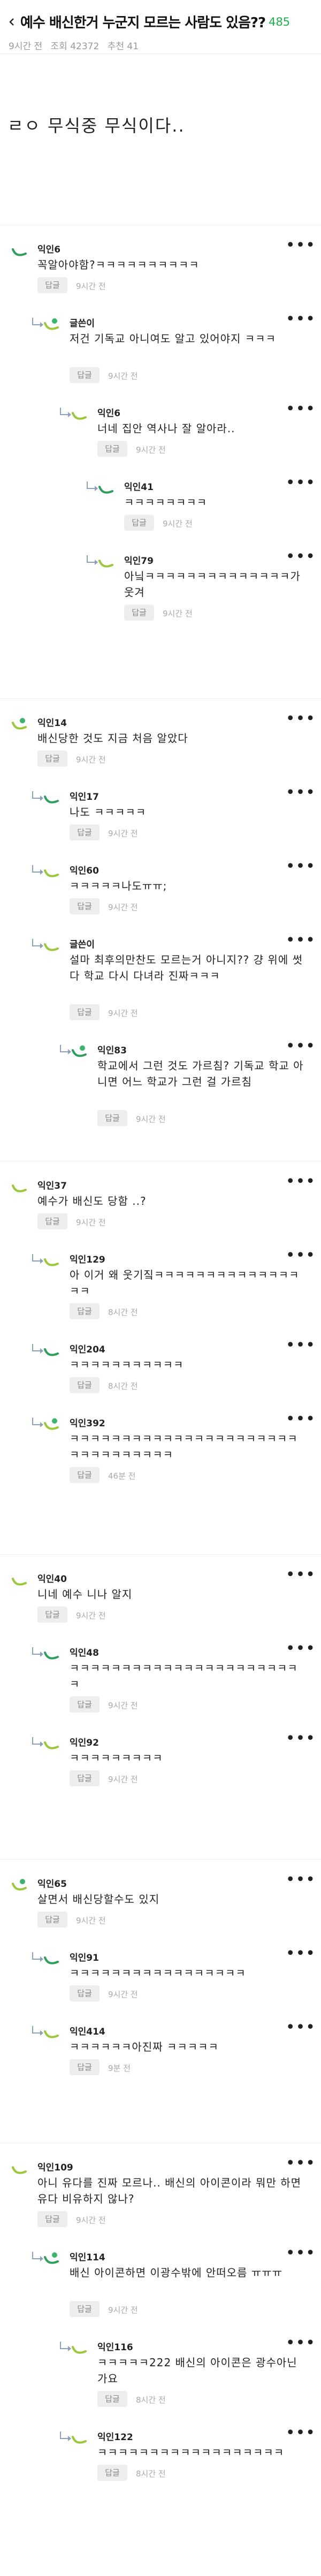 The width and height of the screenshot is (321, 2576). Describe the element at coordinates (11, 22) in the screenshot. I see `chevron-left-icon` at that location.